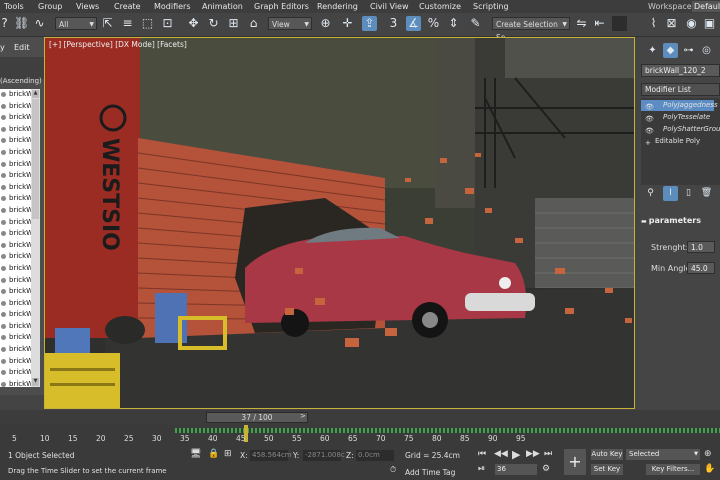 The width and height of the screenshot is (720, 480). Describe the element at coordinates (50, 6) in the screenshot. I see `menu-group: Group` at that location.